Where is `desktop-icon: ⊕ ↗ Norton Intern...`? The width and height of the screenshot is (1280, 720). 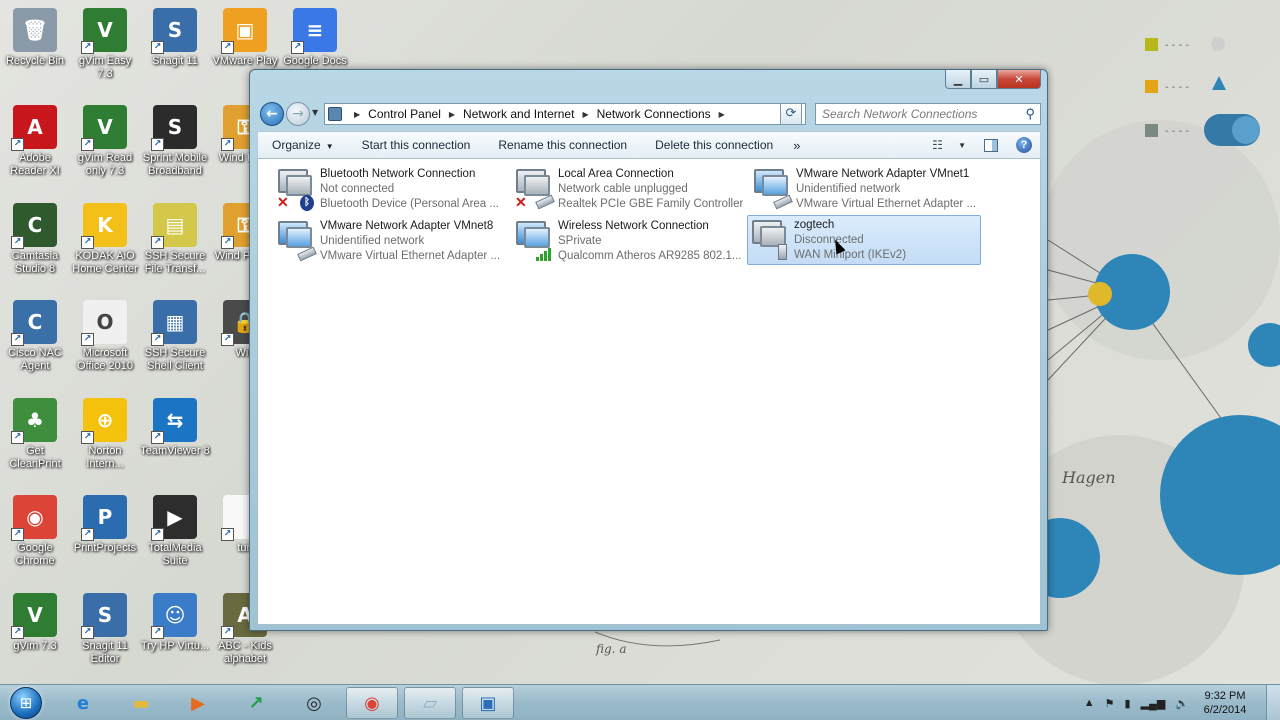 desktop-icon: ⊕ ↗ Norton Intern... is located at coordinates (105, 434).